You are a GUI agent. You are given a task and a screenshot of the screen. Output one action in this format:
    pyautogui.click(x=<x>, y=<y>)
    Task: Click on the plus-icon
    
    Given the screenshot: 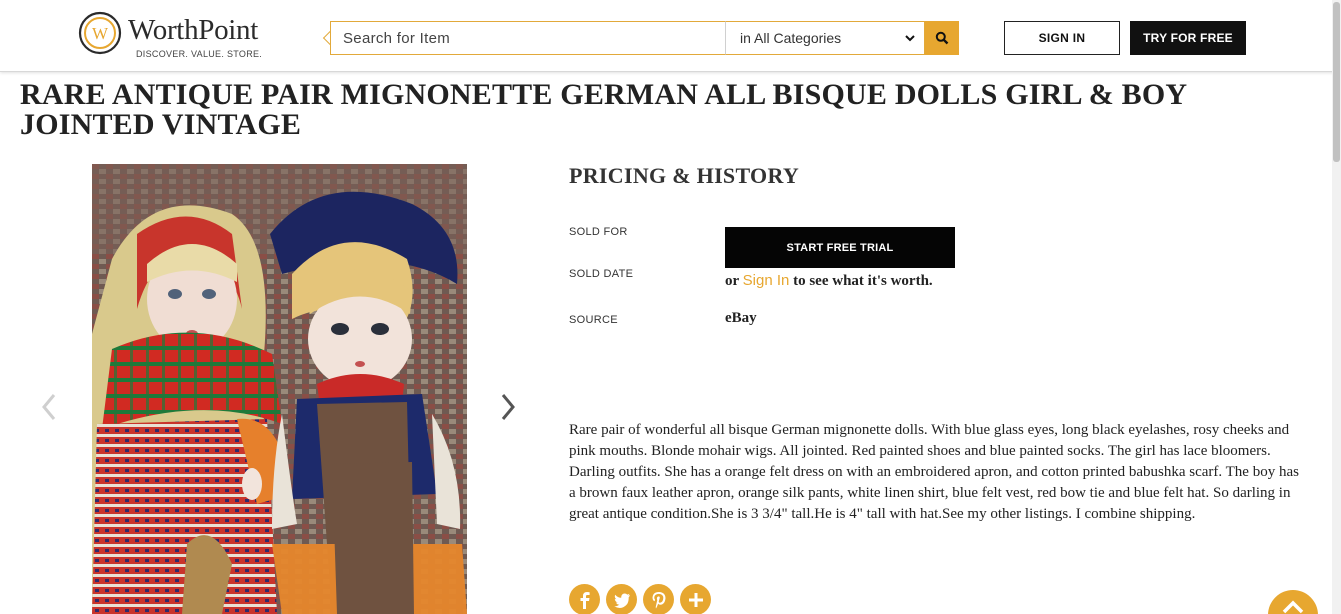 What is the action you would take?
    pyautogui.click(x=695, y=599)
    